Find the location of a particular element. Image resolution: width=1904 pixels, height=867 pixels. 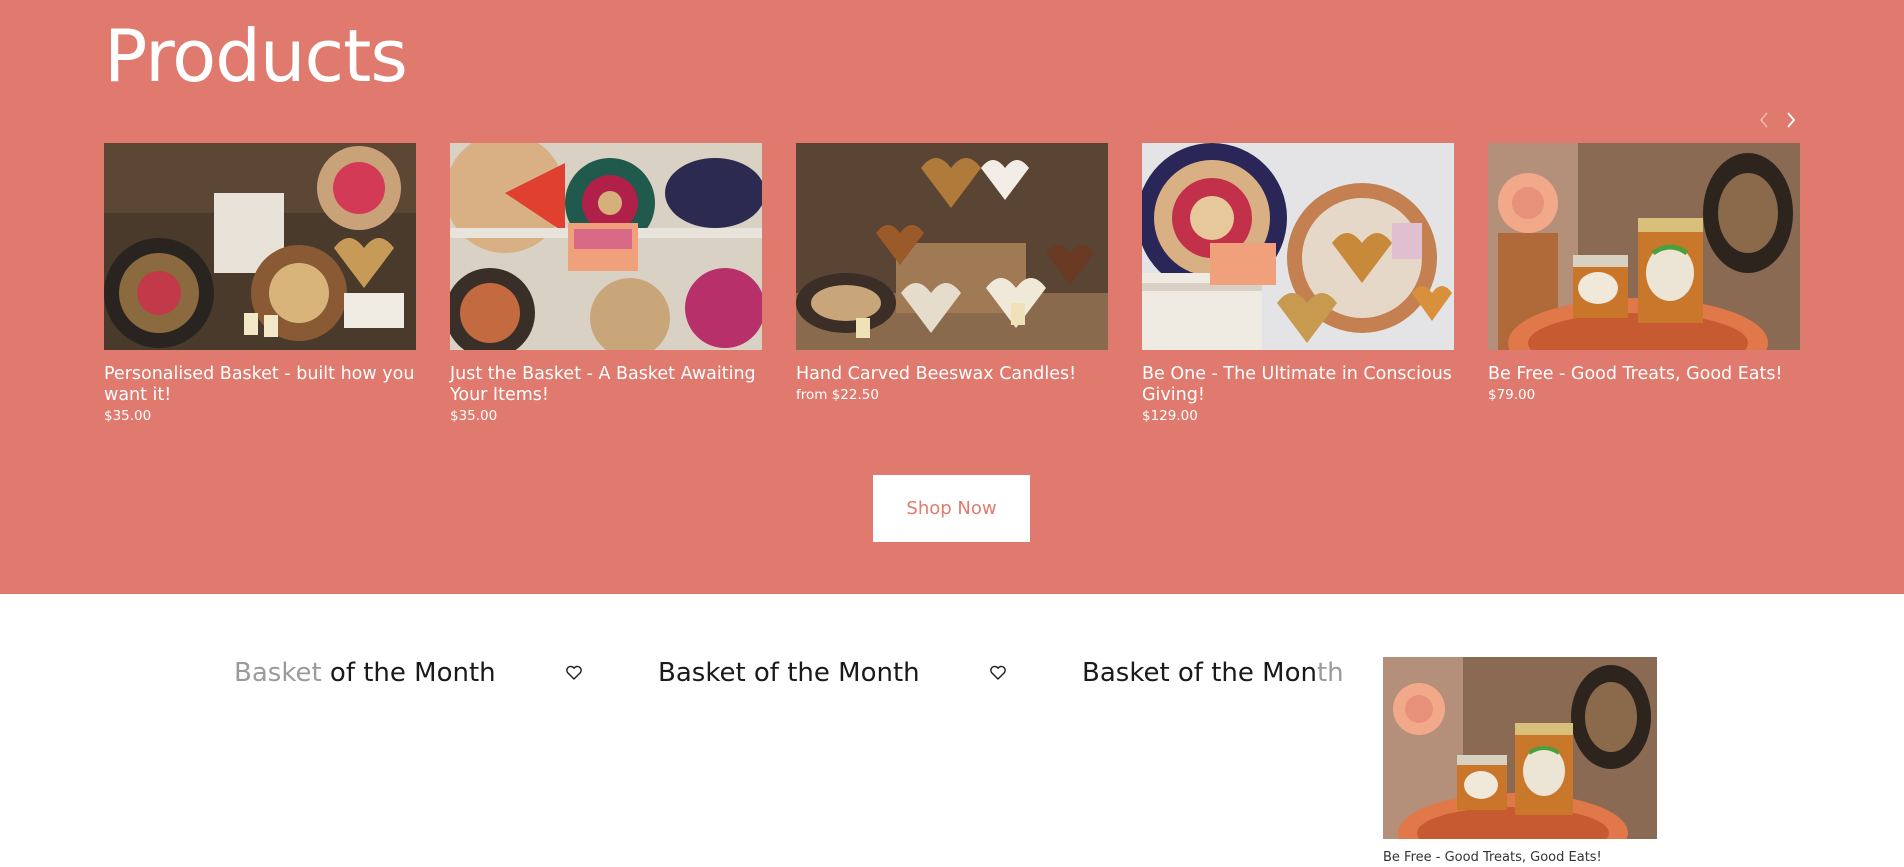

carousel-prev-button is located at coordinates (1764, 120).